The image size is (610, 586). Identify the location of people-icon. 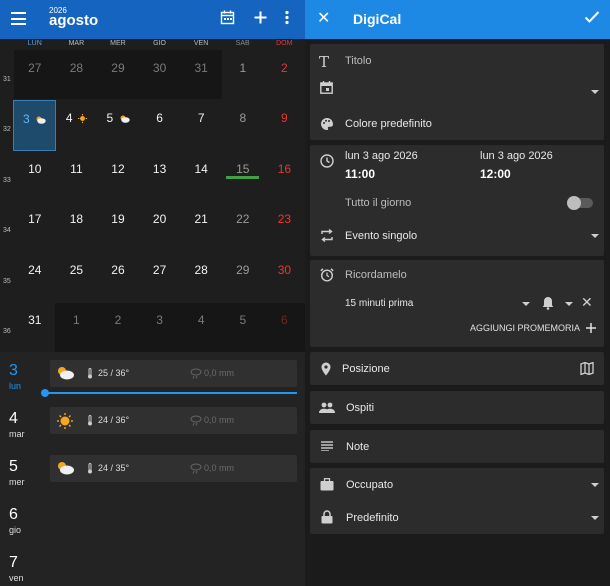
(327, 407).